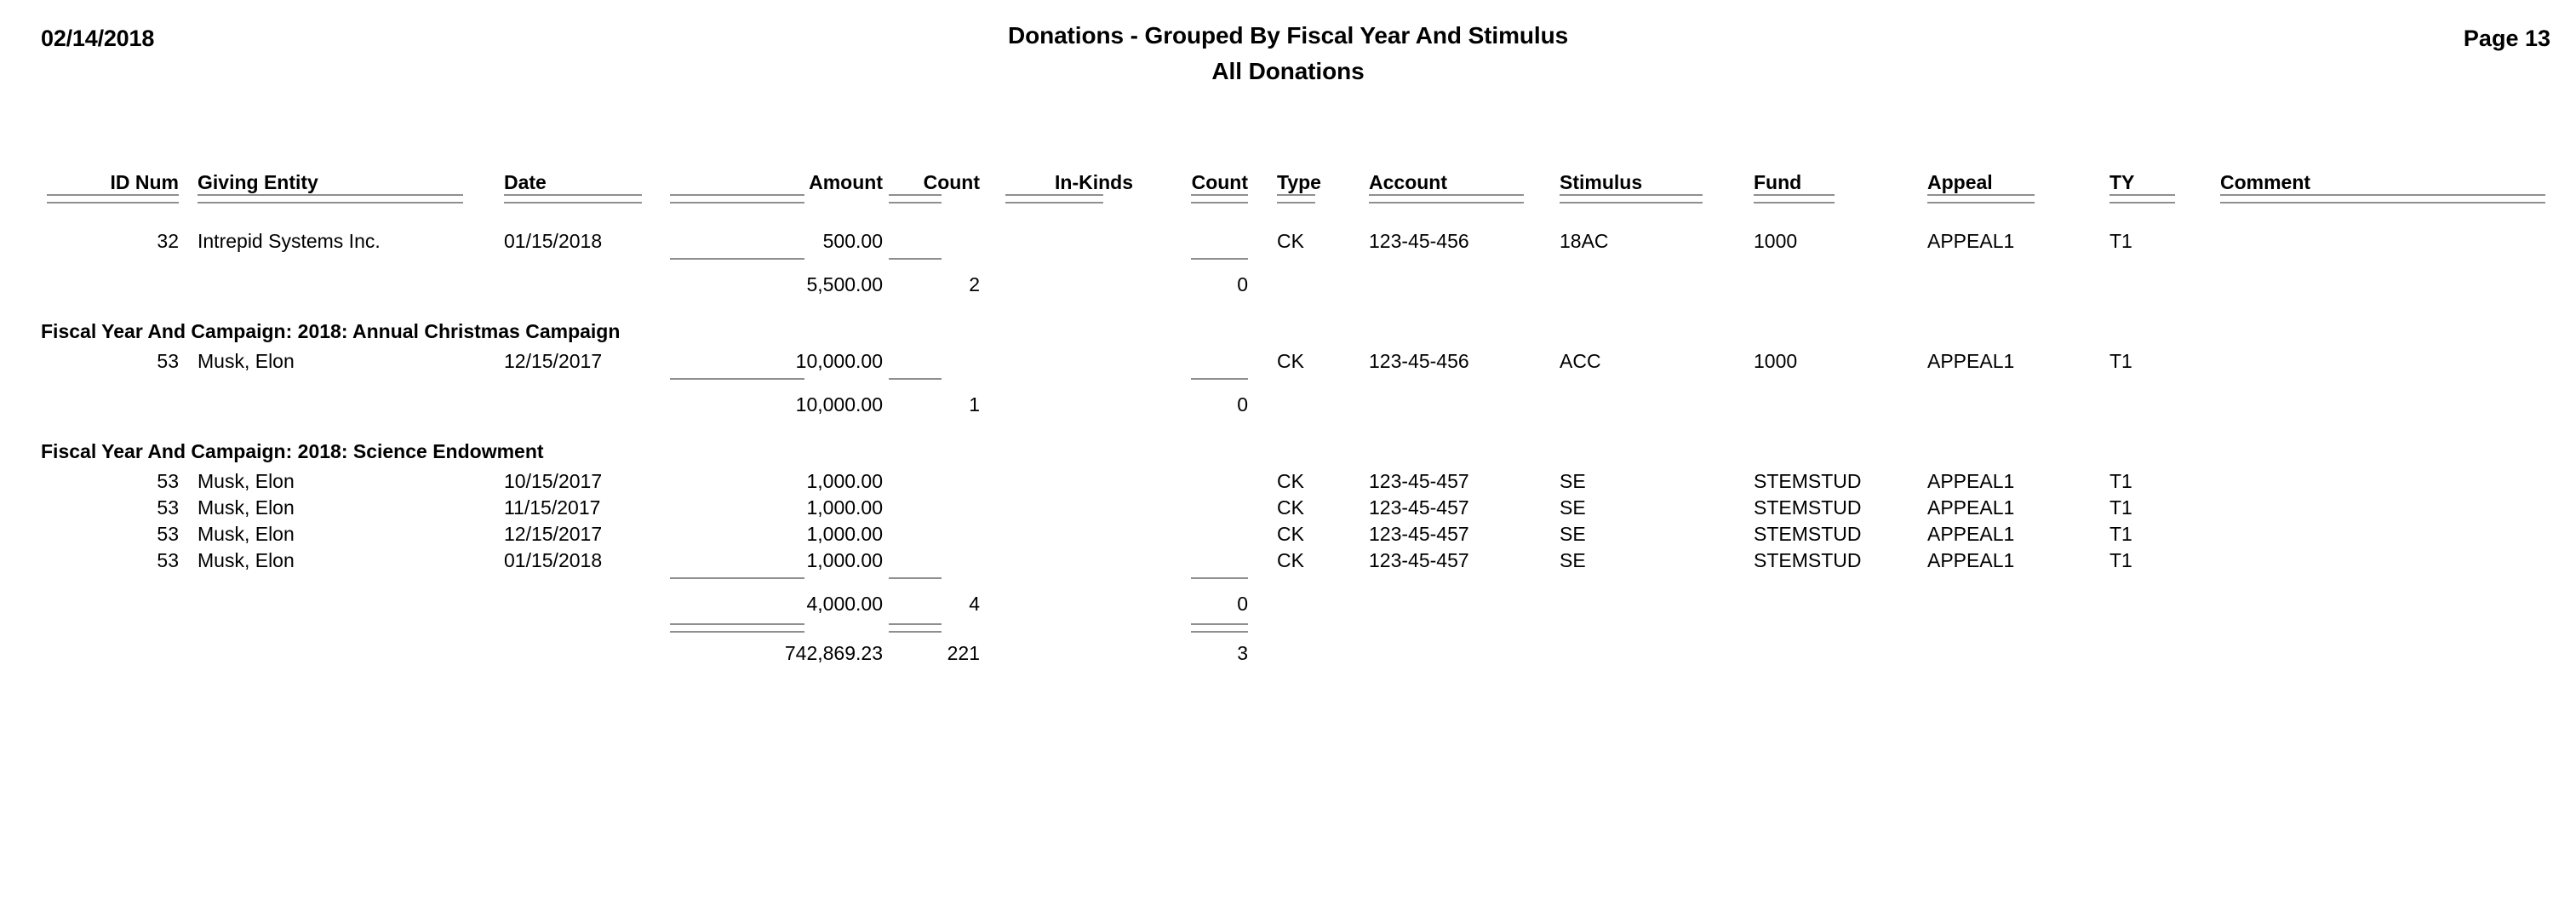  Describe the element at coordinates (1778, 182) in the screenshot. I see `column-header-fund: Fund` at that location.